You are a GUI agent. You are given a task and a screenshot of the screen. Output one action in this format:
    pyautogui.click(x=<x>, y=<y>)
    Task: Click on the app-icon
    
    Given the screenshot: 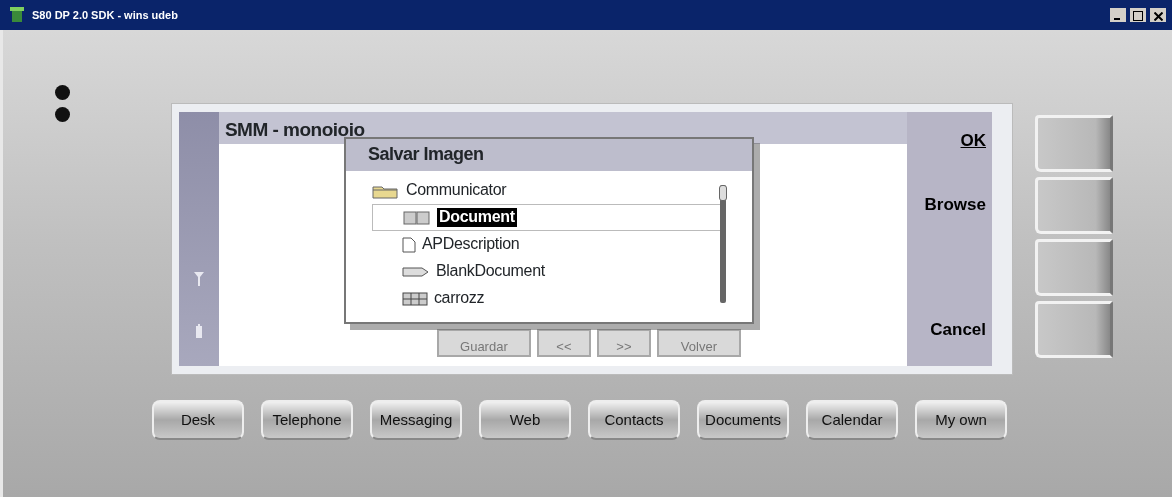 What is the action you would take?
    pyautogui.click(x=17, y=15)
    